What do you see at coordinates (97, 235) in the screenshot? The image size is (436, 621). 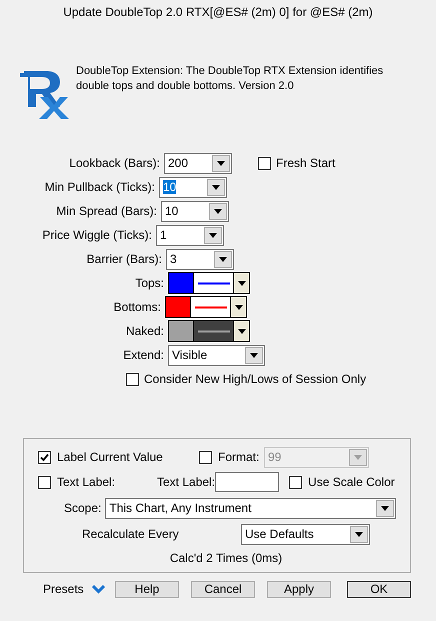 I see `field-label: Price Wiggle (Ticks):` at bounding box center [97, 235].